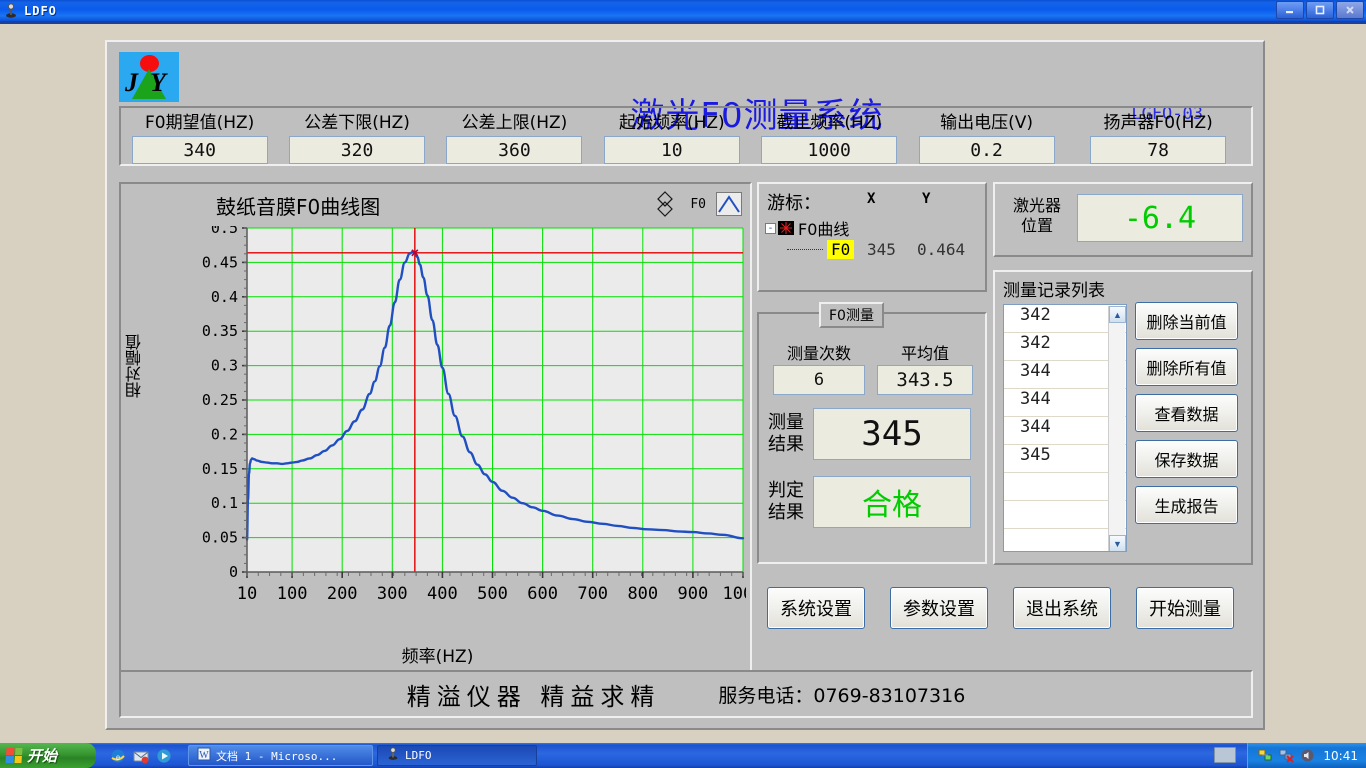 The width and height of the screenshot is (1366, 768). Describe the element at coordinates (457, 755) in the screenshot. I see `taskbar-item-ldfo: LDFO` at that location.